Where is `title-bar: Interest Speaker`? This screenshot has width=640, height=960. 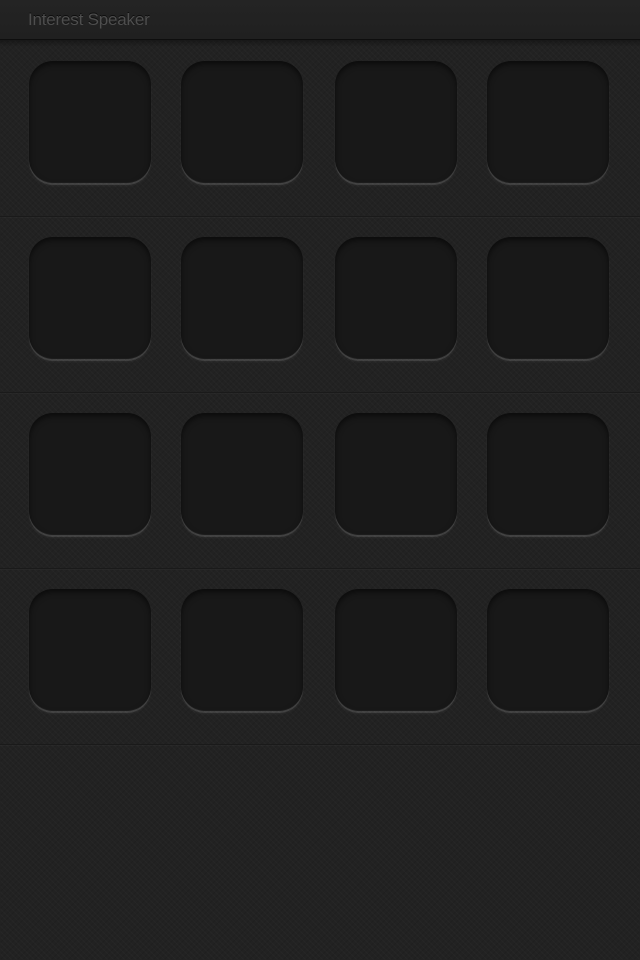
title-bar: Interest Speaker is located at coordinates (320, 23).